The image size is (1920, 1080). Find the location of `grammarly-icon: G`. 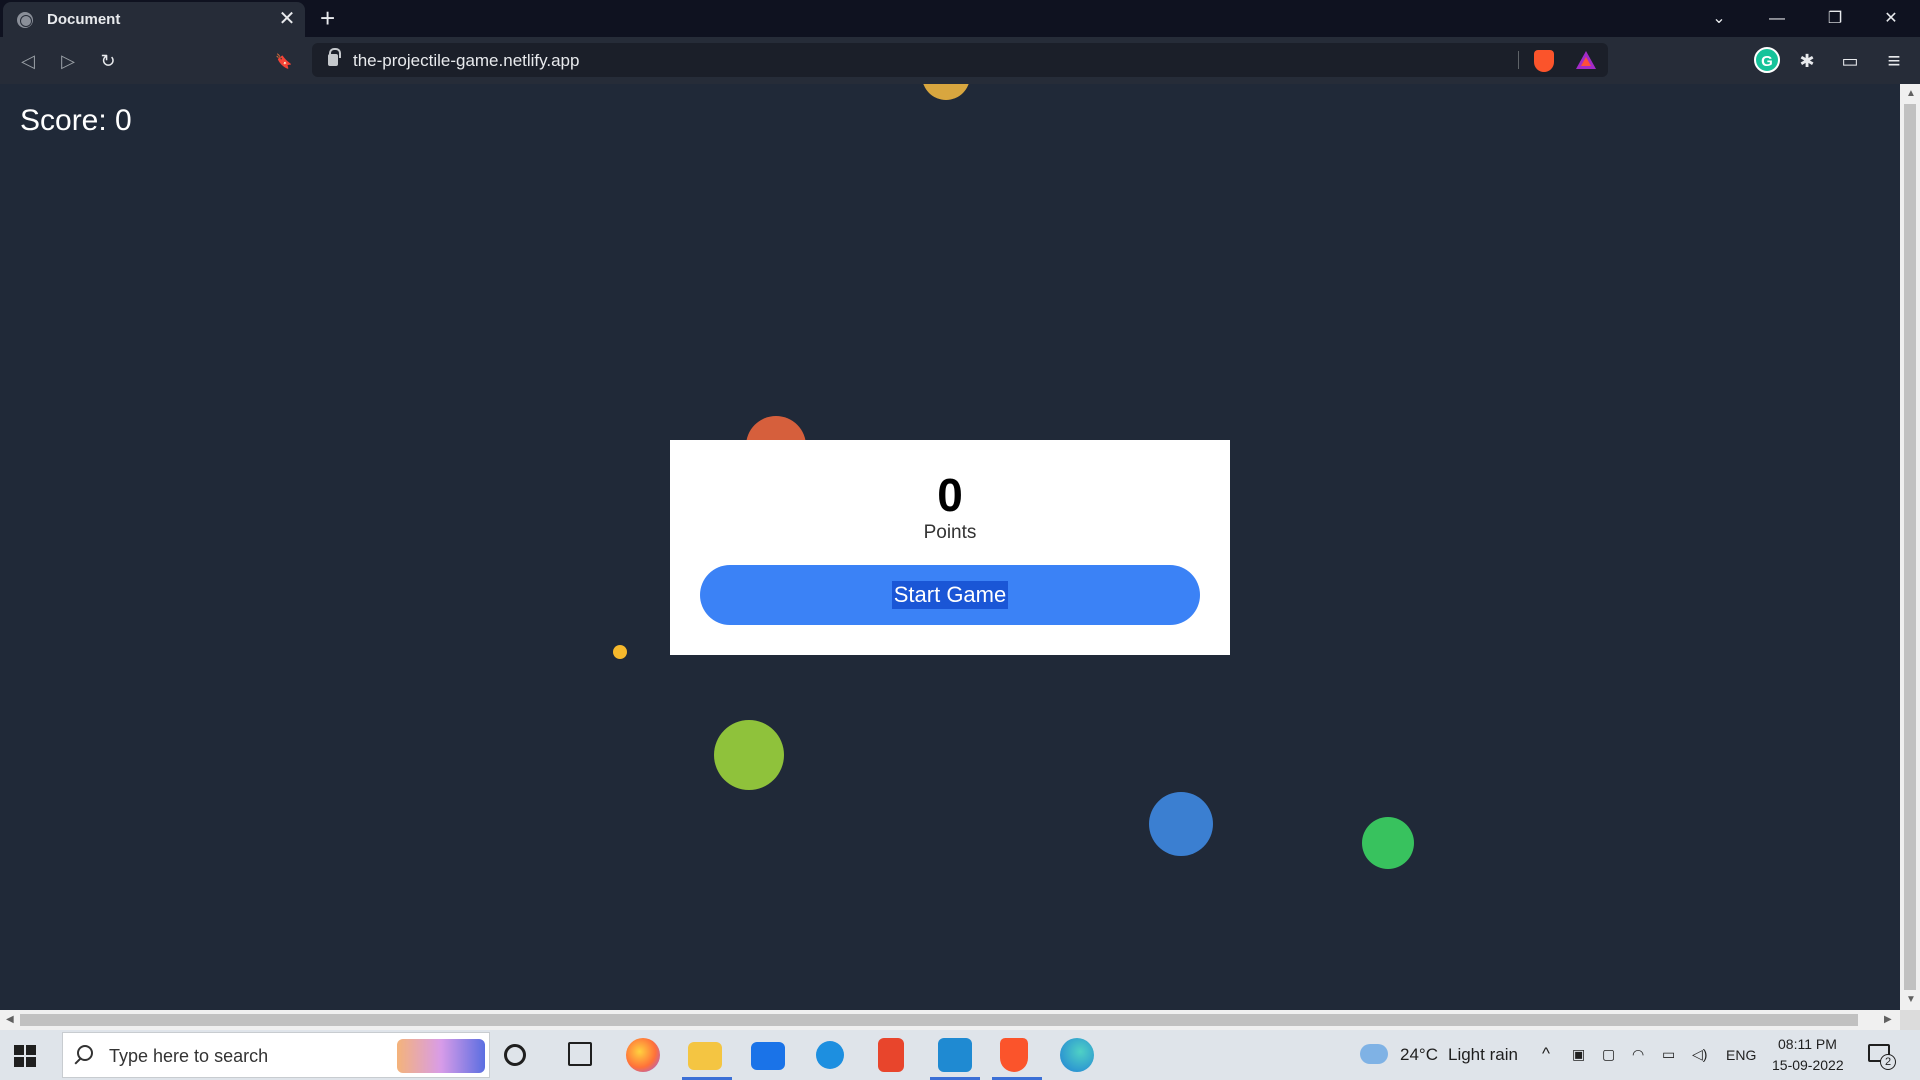

grammarly-icon: G is located at coordinates (1767, 60).